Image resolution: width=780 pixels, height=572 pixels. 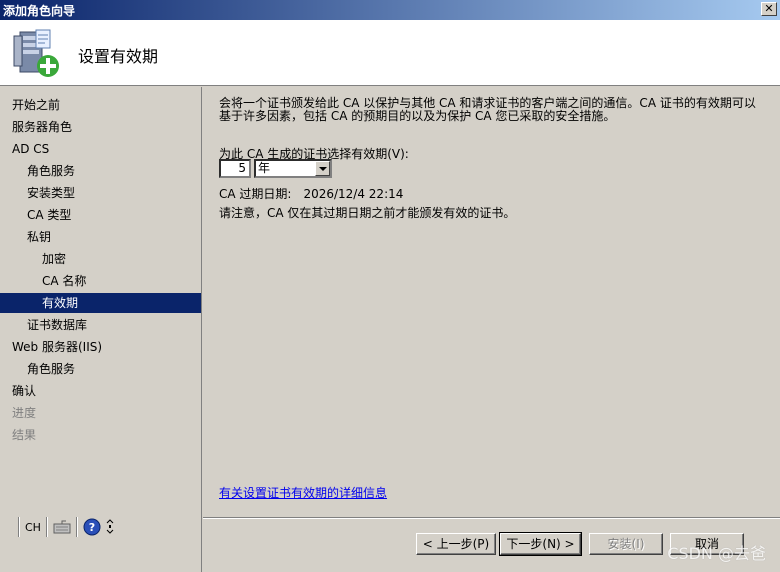 What do you see at coordinates (100, 171) in the screenshot?
I see `sidebar-item-role-services: 角色服务` at bounding box center [100, 171].